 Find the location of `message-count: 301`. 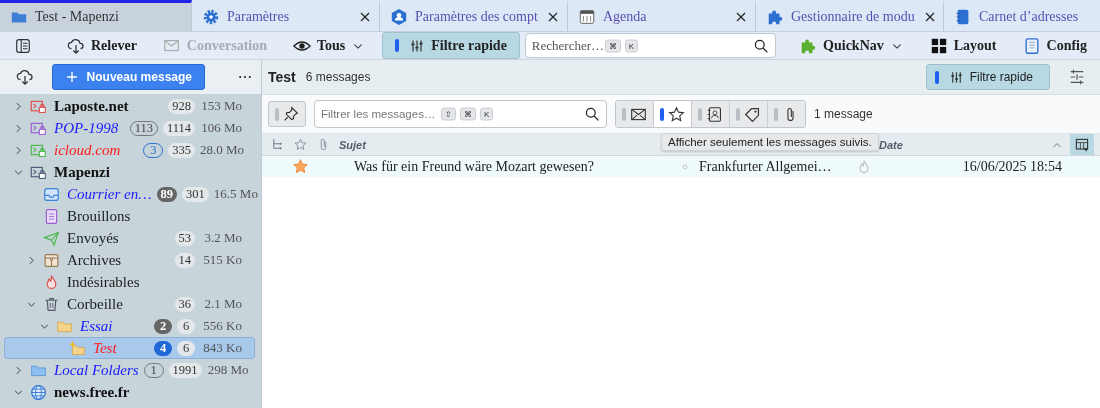

message-count: 301 is located at coordinates (195, 194).